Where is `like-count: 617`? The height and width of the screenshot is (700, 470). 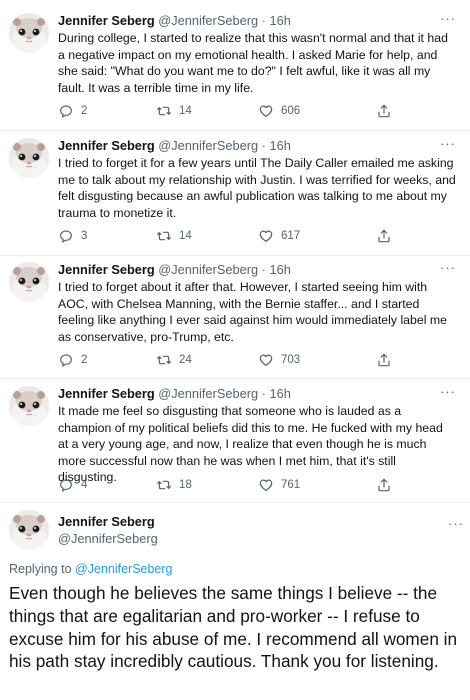 like-count: 617 is located at coordinates (291, 236).